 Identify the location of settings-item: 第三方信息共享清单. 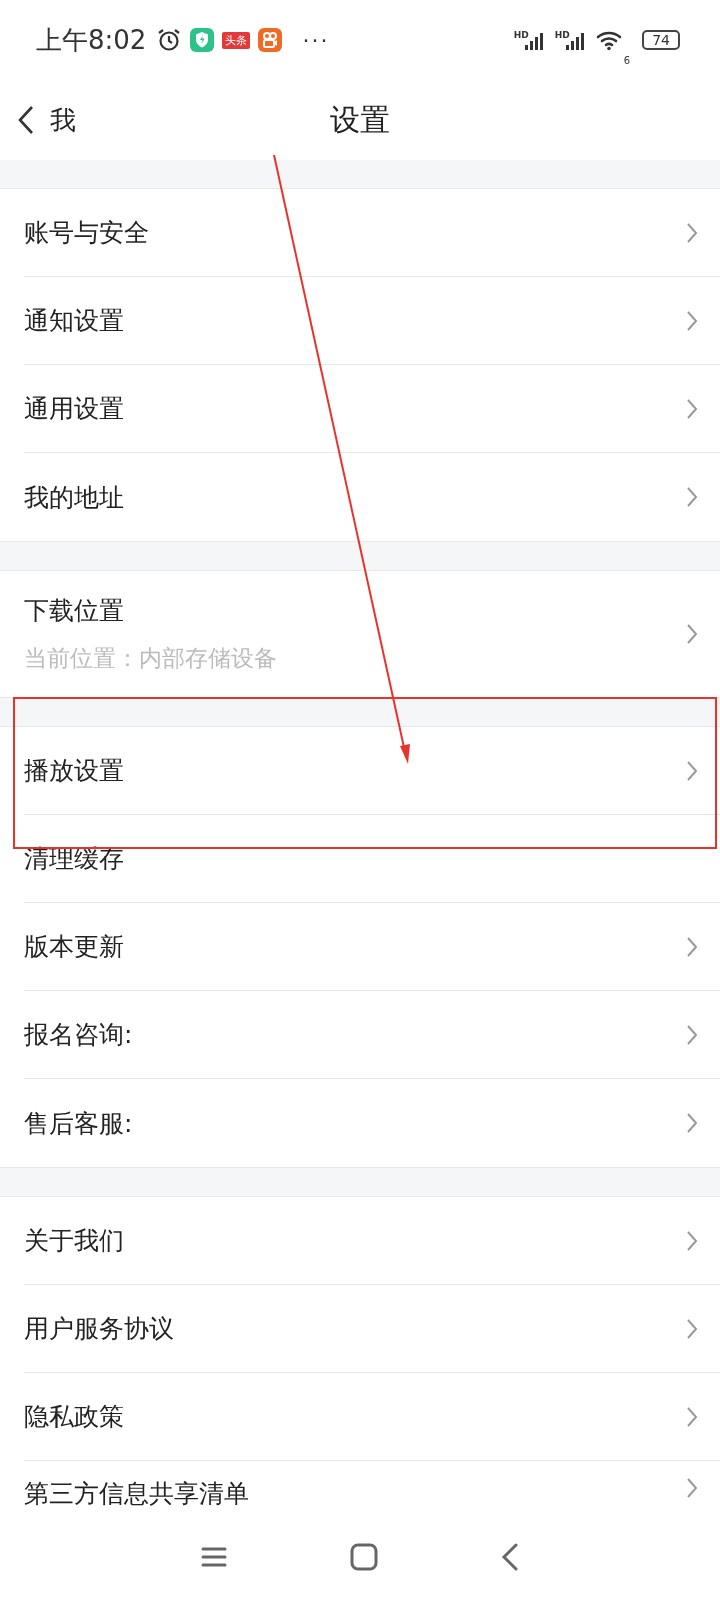
(372, 1487).